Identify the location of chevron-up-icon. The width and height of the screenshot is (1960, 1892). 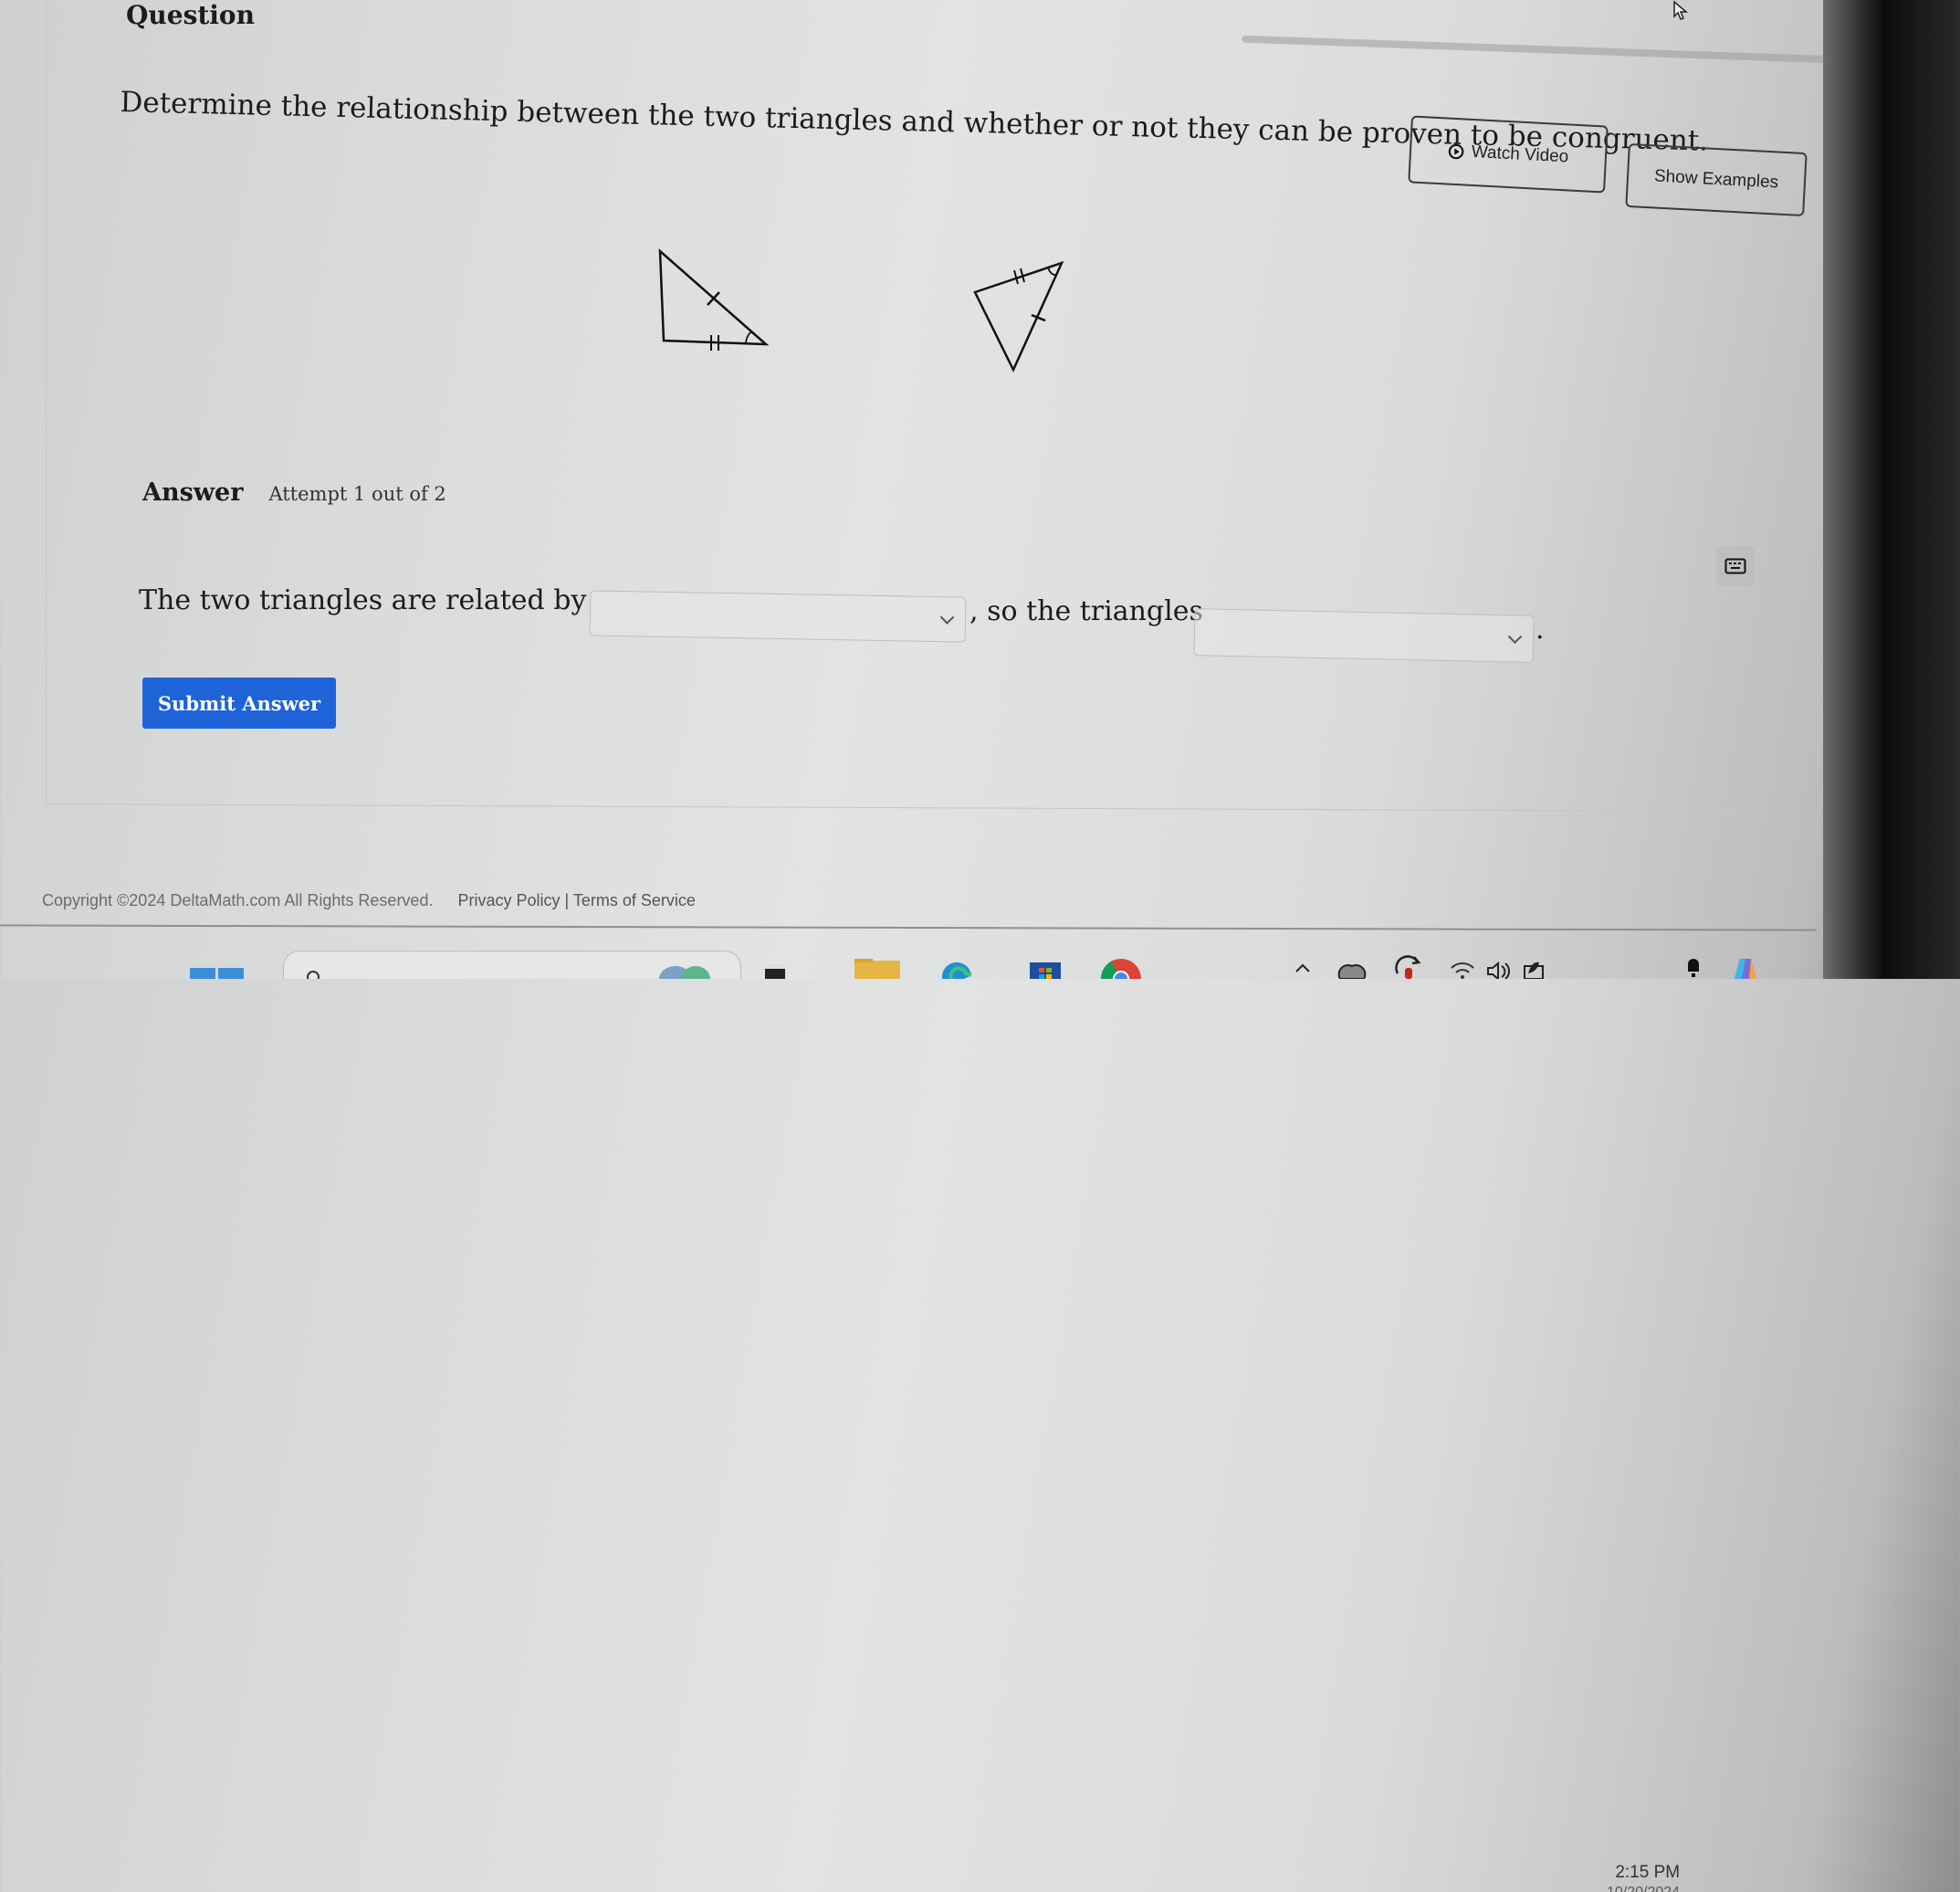
(1302, 967).